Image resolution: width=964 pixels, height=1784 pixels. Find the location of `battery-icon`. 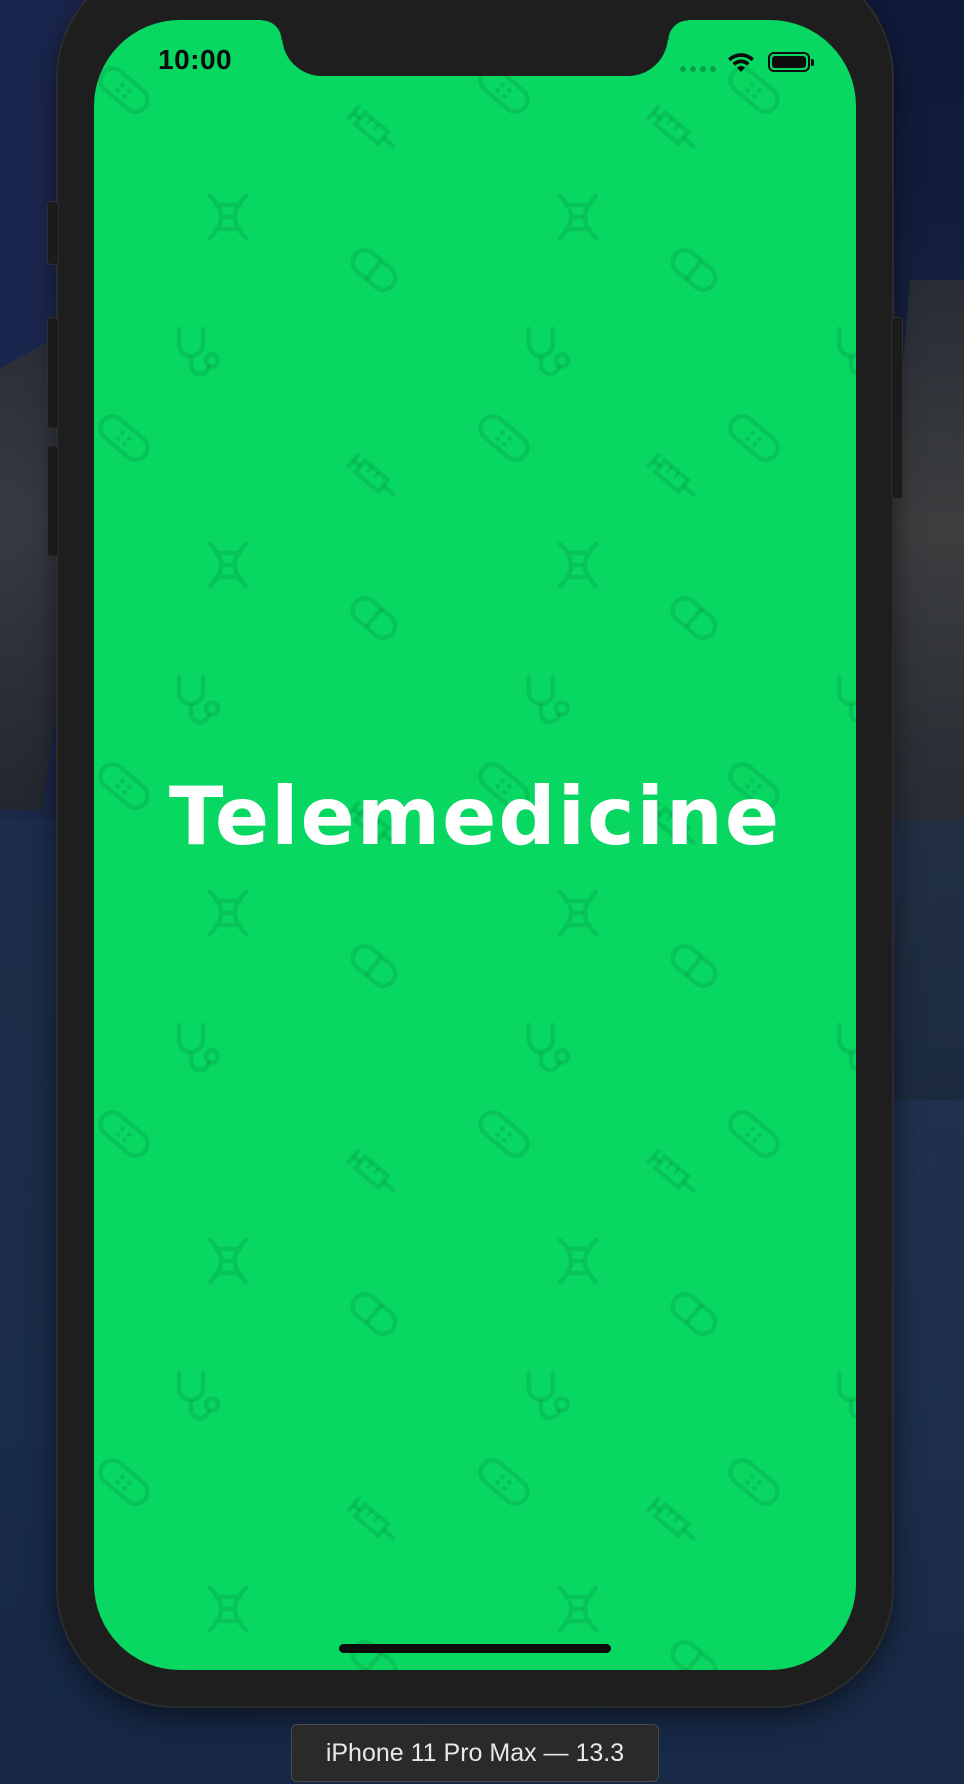

battery-icon is located at coordinates (791, 62).